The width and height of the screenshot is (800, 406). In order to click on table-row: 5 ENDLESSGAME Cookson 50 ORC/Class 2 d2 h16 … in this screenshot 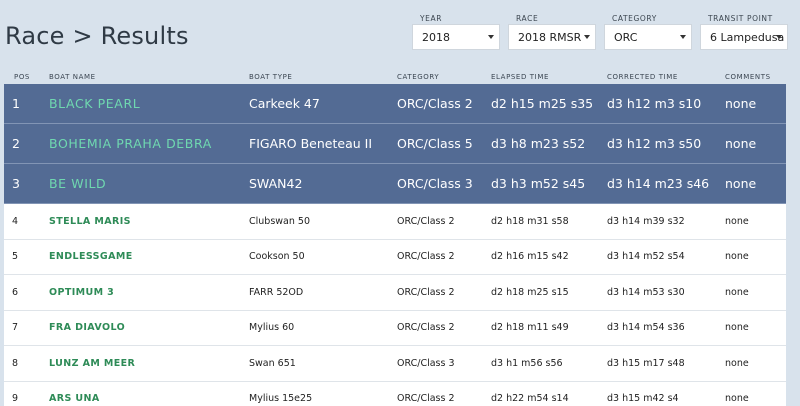, I will do `click(395, 257)`.